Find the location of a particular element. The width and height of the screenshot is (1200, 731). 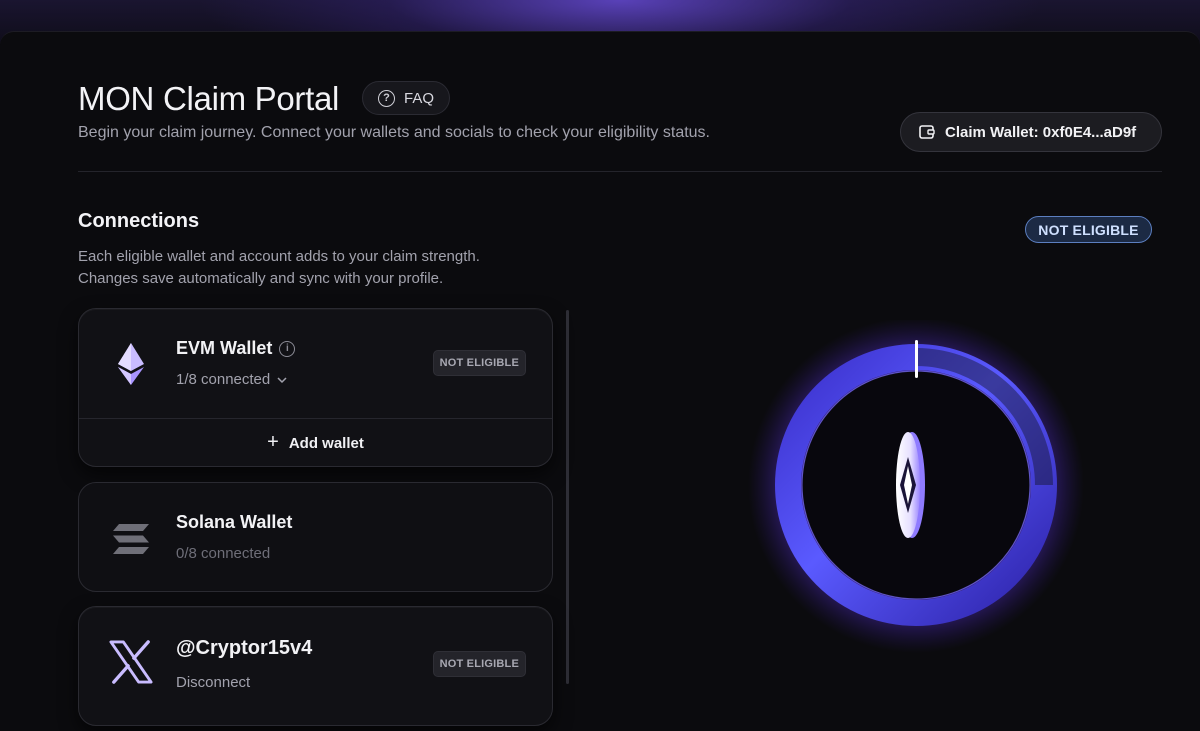

chevron-down-icon is located at coordinates (282, 379).